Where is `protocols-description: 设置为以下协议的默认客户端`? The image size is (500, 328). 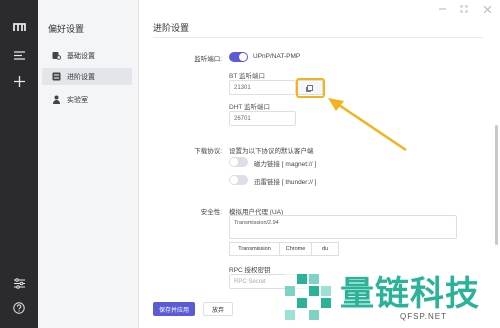
protocols-description: 设置为以下协议的默认客户端 is located at coordinates (271, 151).